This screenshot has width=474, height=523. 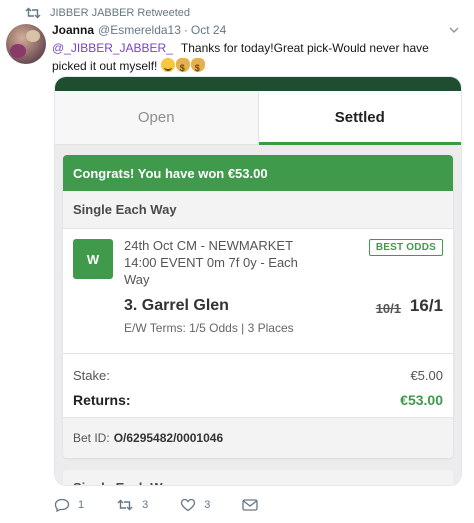 I want to click on retweet-button: 3, so click(x=132, y=505).